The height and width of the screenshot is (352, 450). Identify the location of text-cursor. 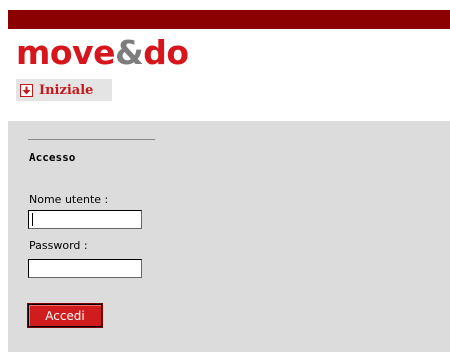
(32, 219).